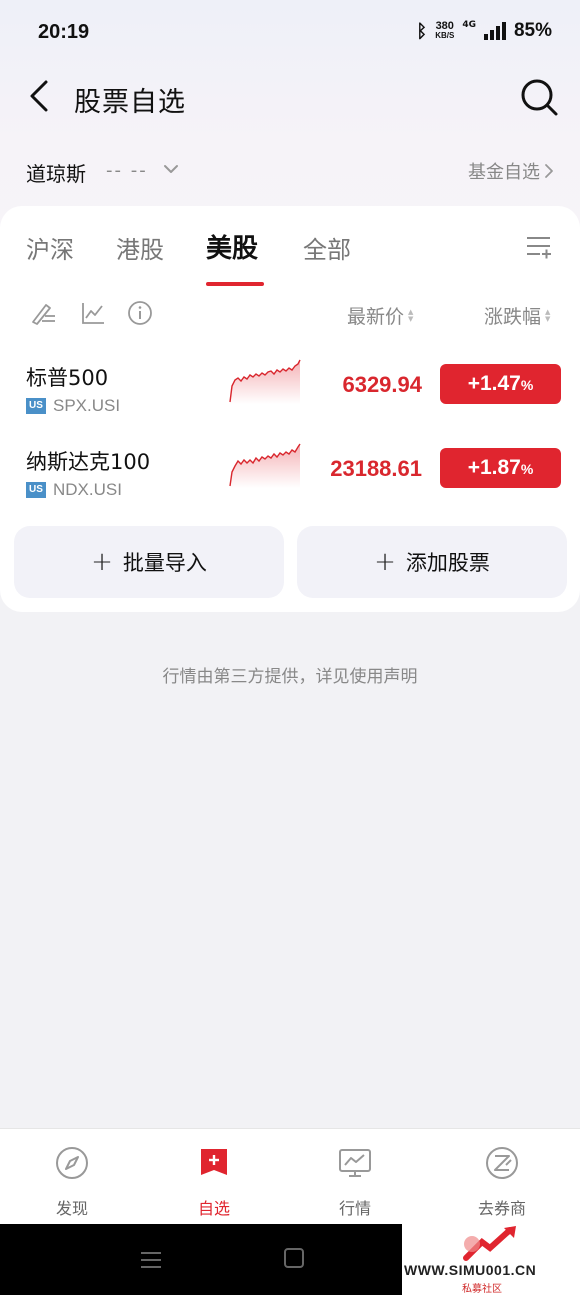 Image resolution: width=580 pixels, height=1295 pixels. I want to click on stock-code-group: US NDX.USI, so click(74, 490).